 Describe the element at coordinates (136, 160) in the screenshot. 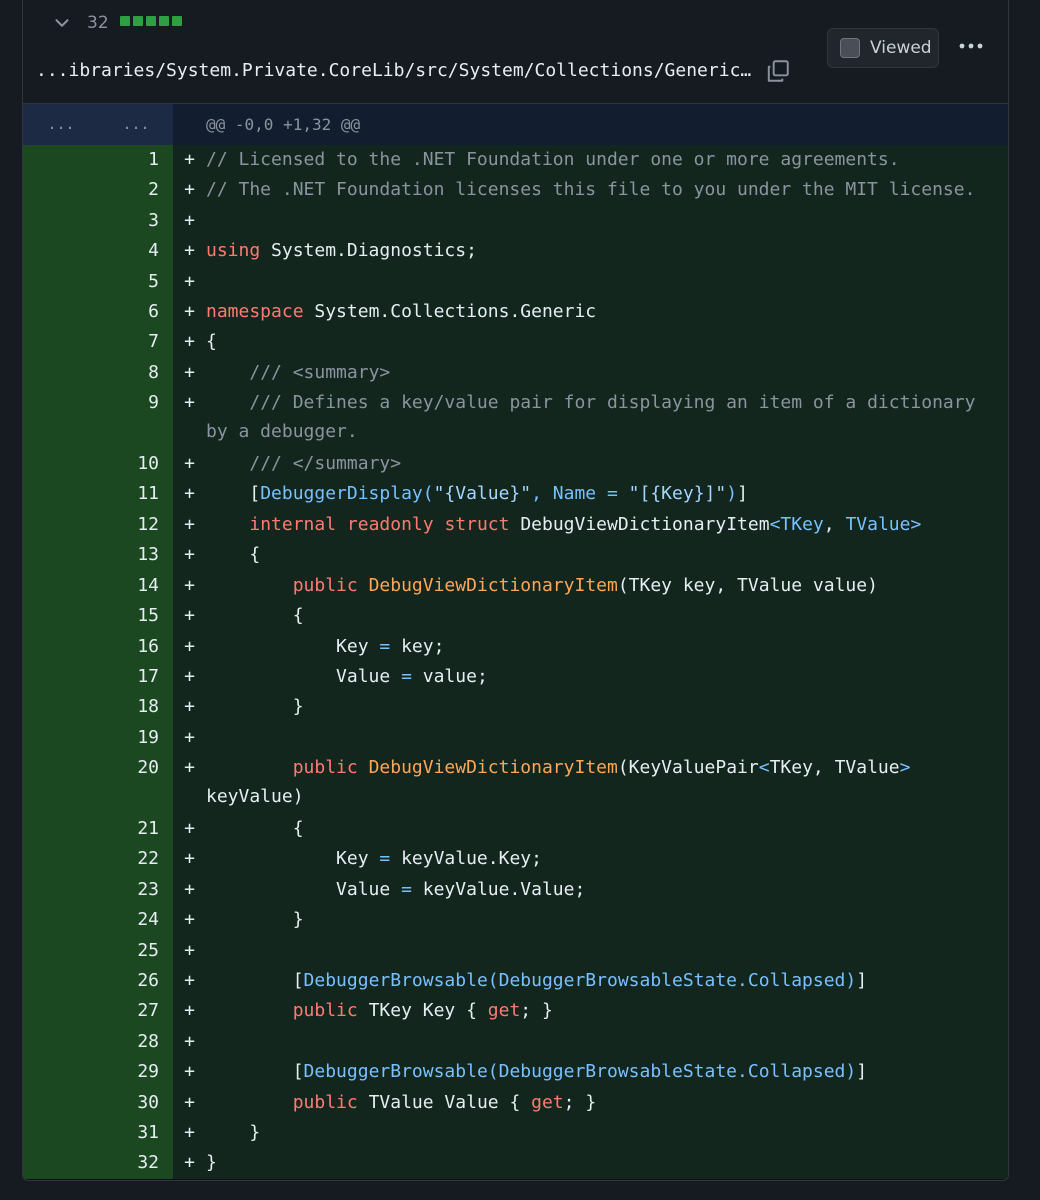

I see `new-line-number: 1` at that location.